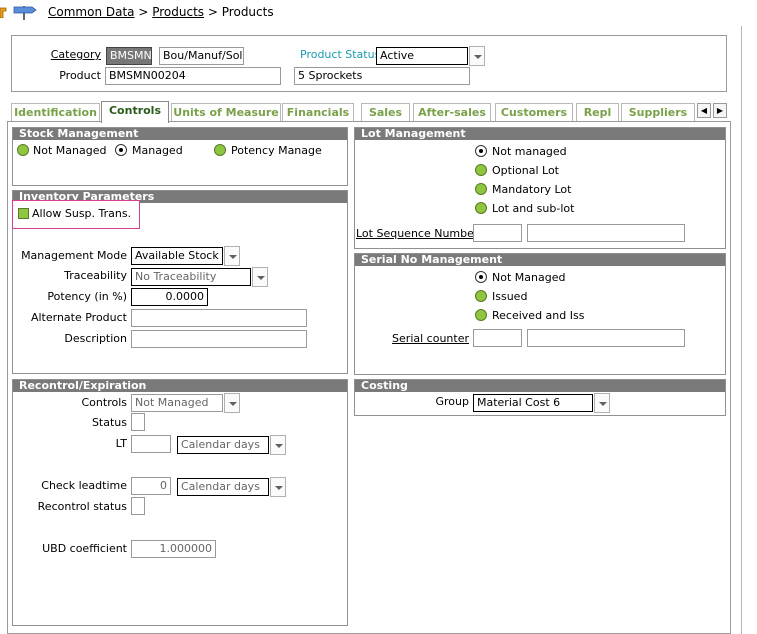 The width and height of the screenshot is (757, 634). What do you see at coordinates (80, 75) in the screenshot?
I see `product-label: Product` at bounding box center [80, 75].